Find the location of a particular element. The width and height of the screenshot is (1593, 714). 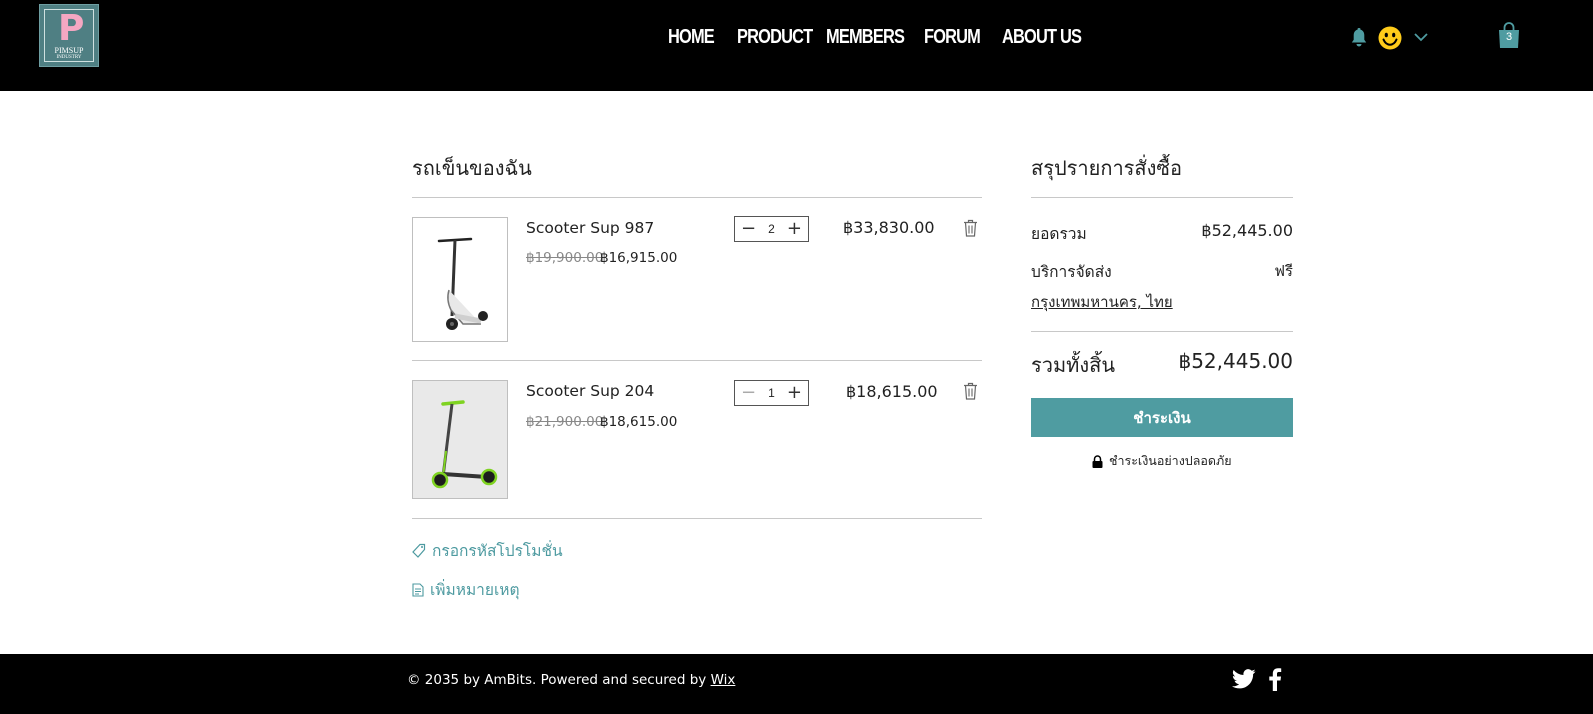

nav-forum: FORUM is located at coordinates (952, 37).